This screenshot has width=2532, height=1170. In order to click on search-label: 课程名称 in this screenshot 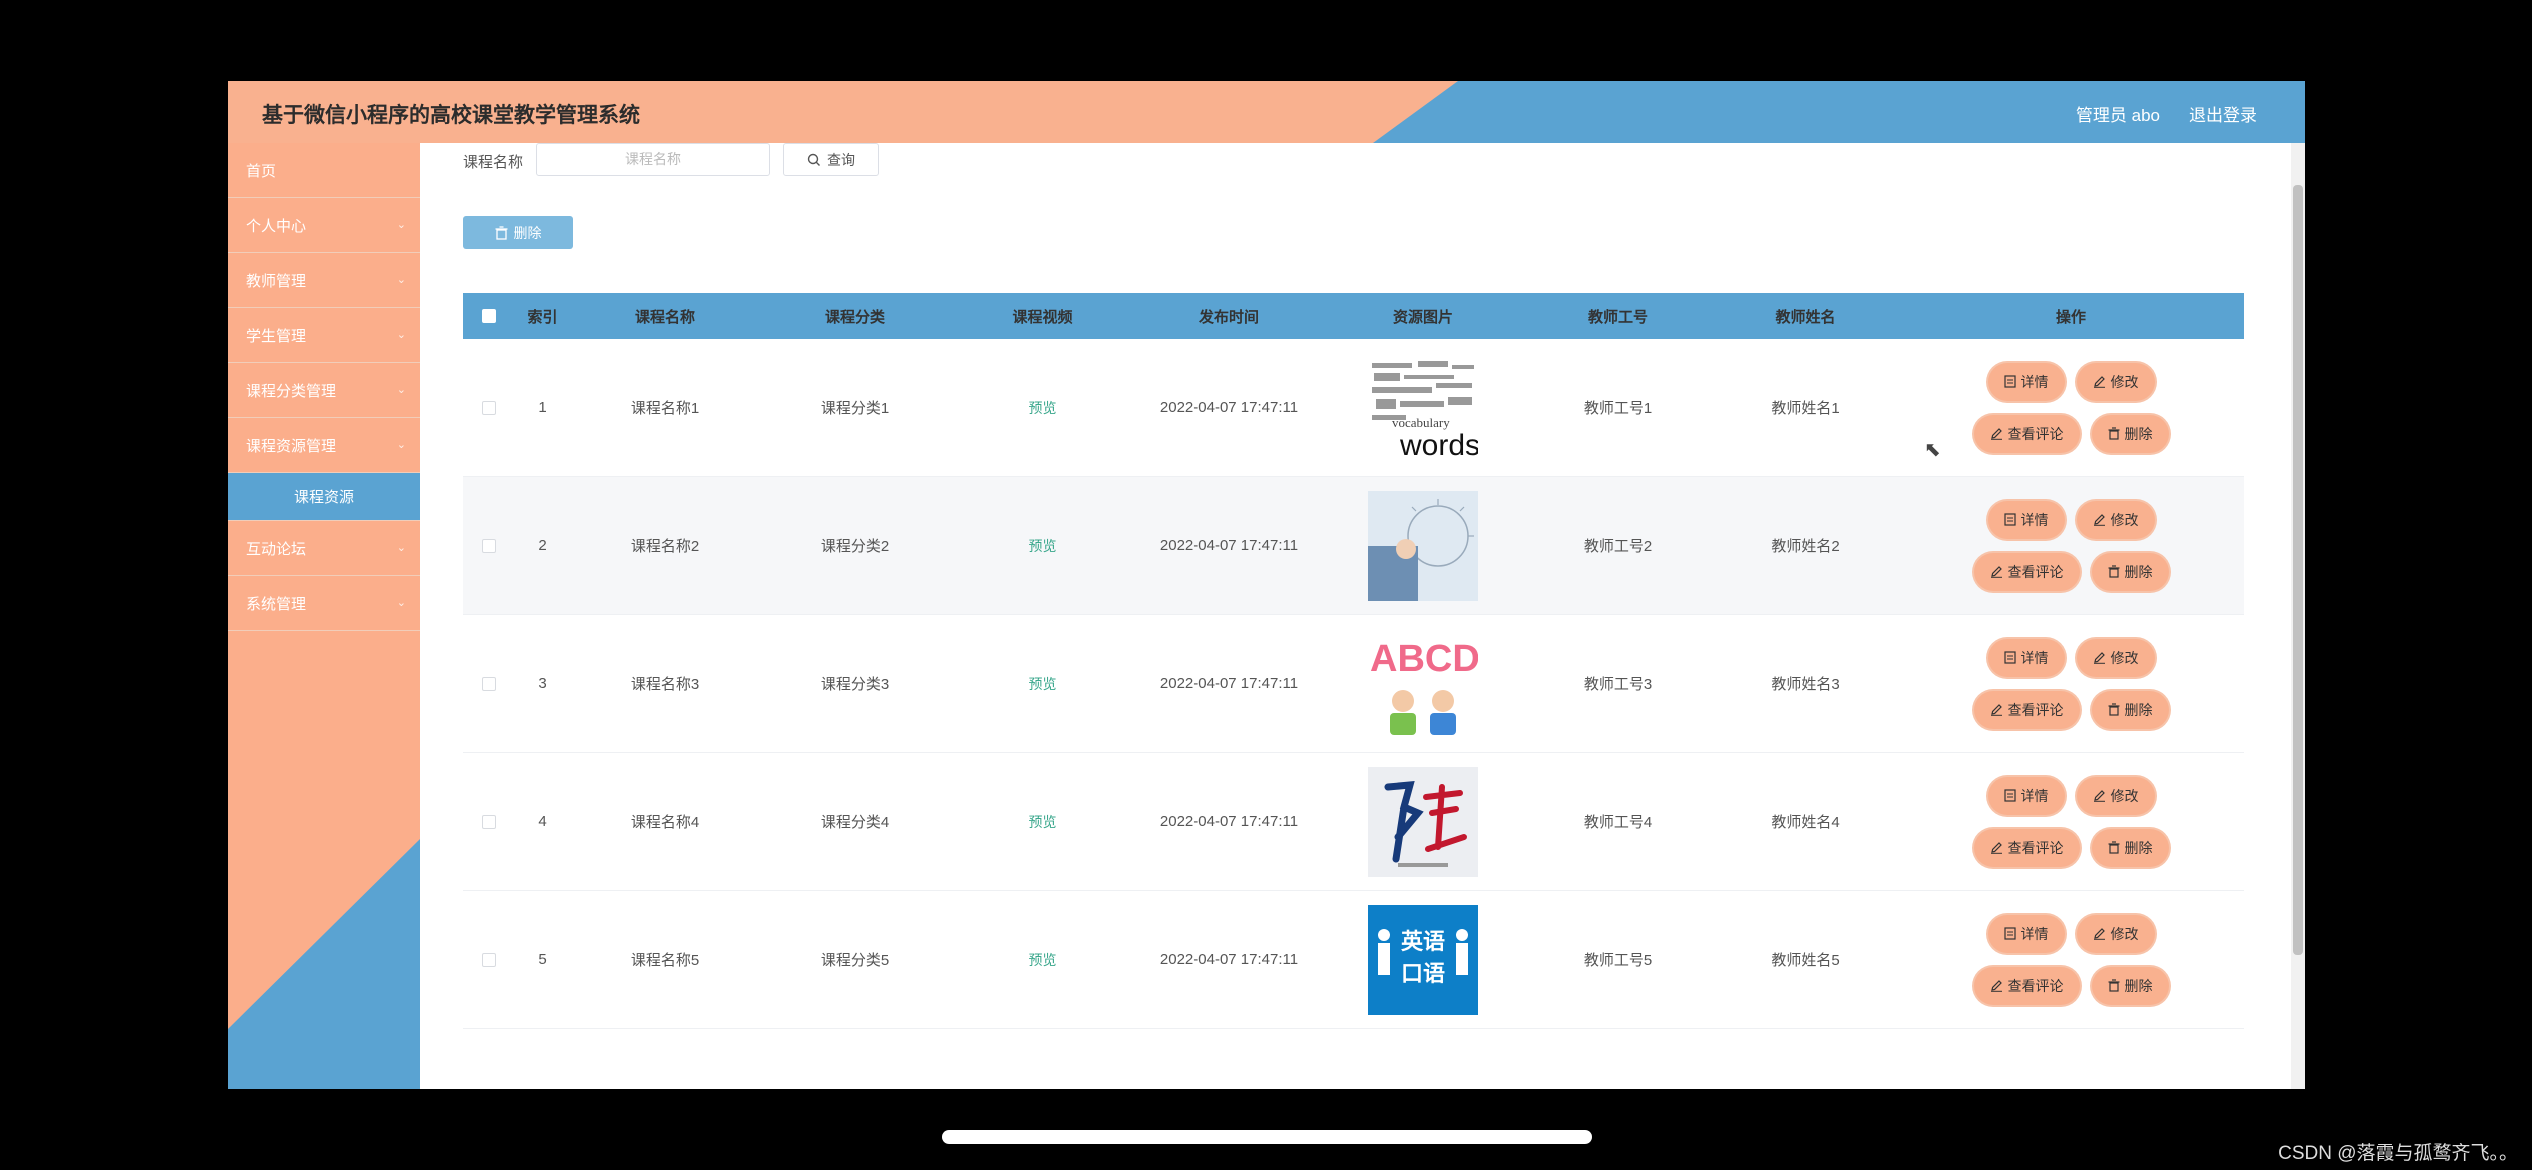, I will do `click(493, 162)`.